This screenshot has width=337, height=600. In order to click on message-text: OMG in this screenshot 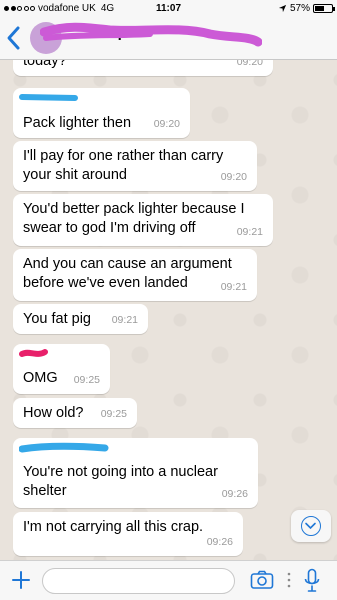, I will do `click(40, 378)`.